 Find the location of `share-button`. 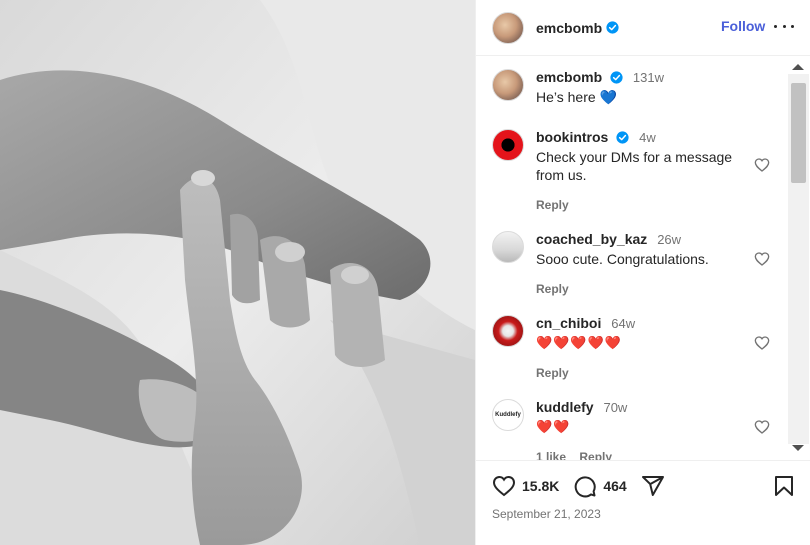

share-button is located at coordinates (653, 486).